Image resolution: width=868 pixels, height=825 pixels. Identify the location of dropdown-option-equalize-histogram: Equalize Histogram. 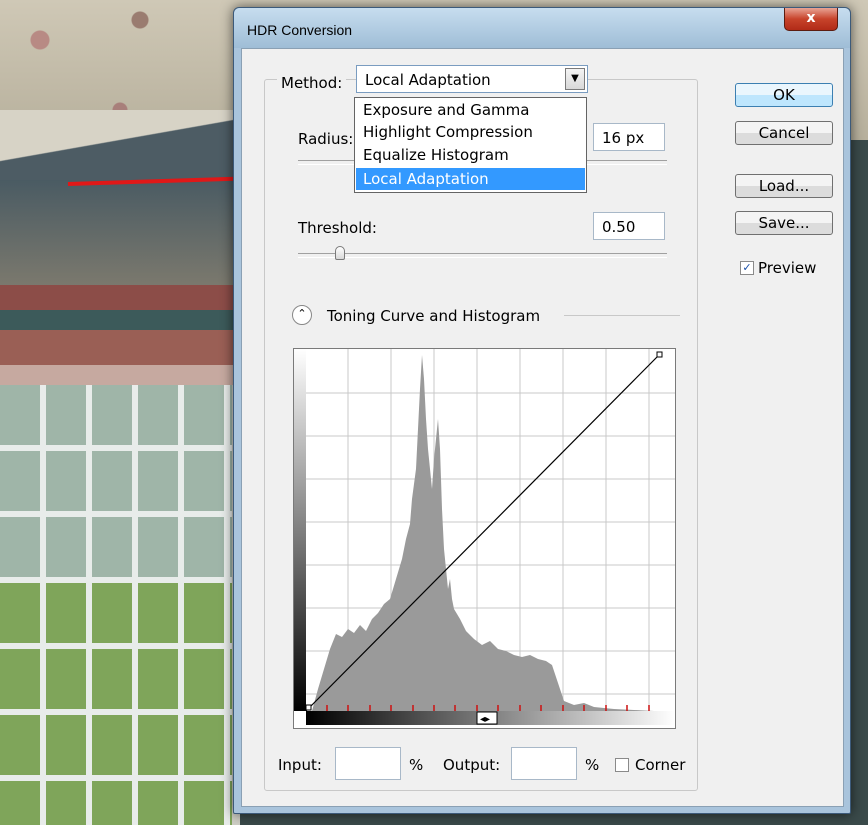
(470, 155).